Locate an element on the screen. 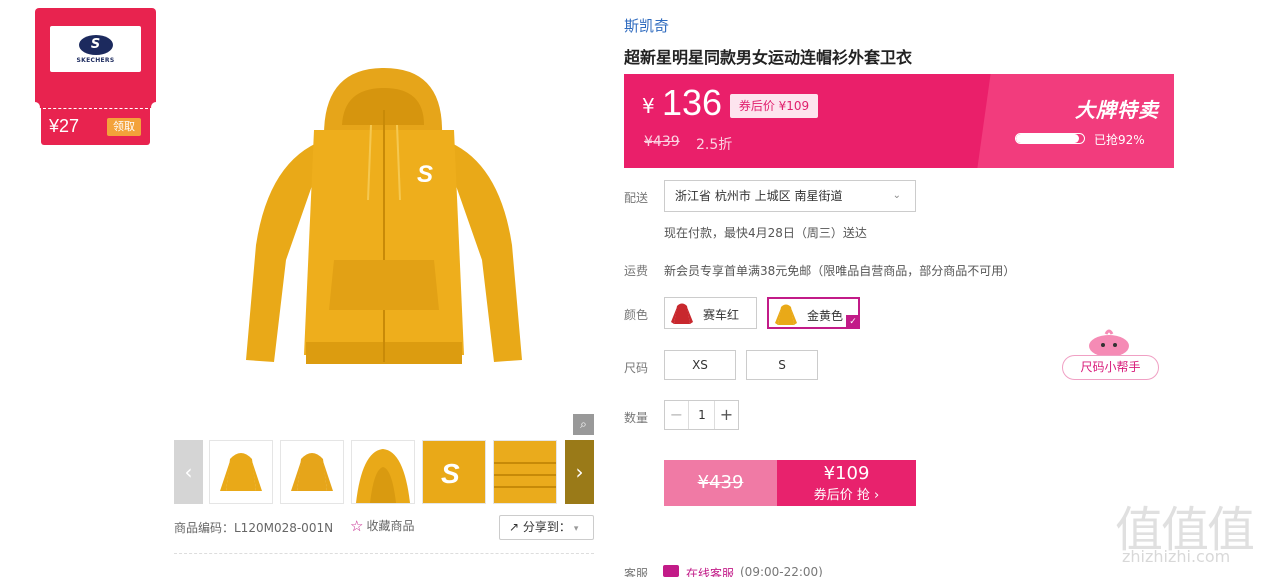 Image resolution: width=1269 pixels, height=577 pixels. coupon-amount: ¥27 is located at coordinates (64, 126).